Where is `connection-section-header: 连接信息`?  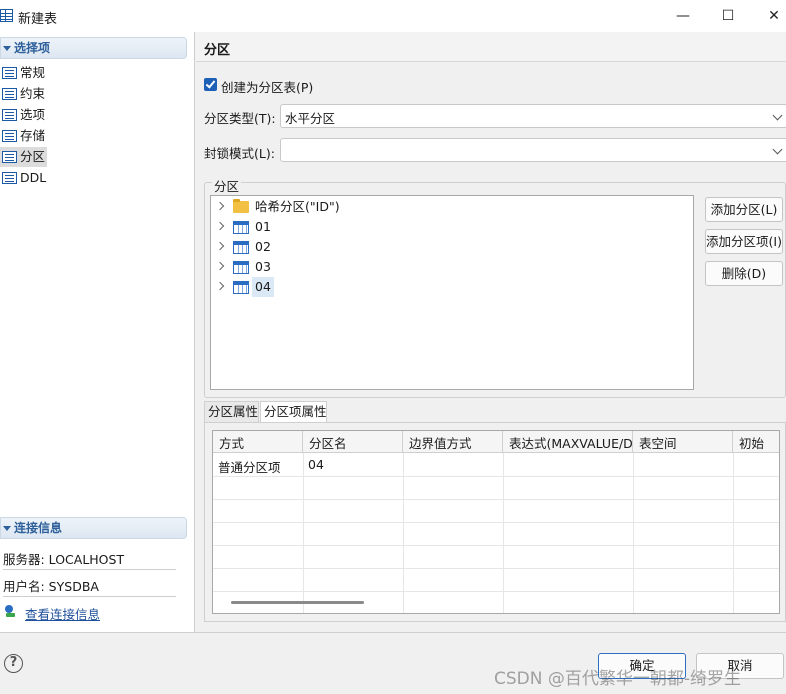 connection-section-header: 连接信息 is located at coordinates (93, 528).